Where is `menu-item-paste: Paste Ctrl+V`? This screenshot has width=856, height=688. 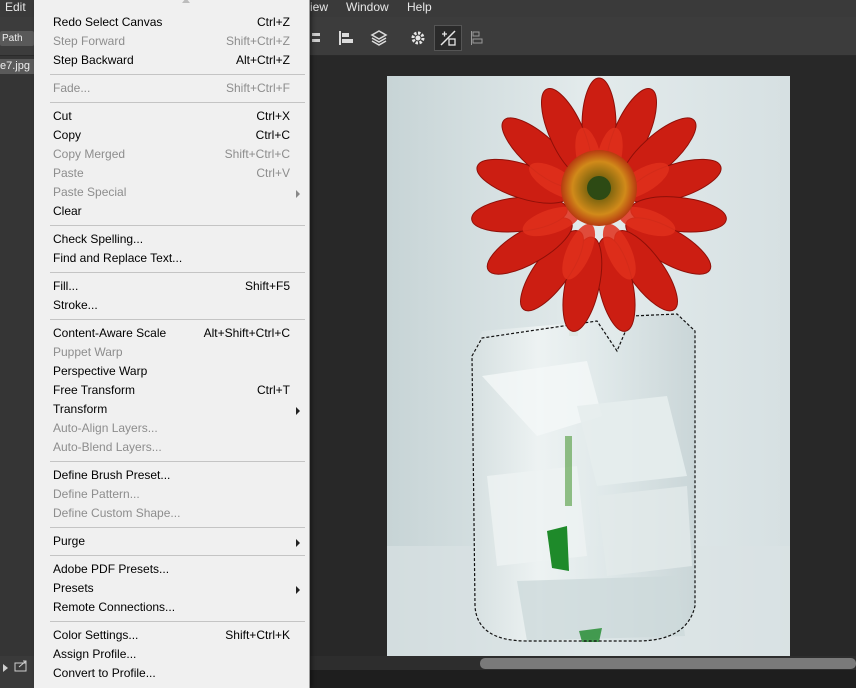 menu-item-paste: Paste Ctrl+V is located at coordinates (171, 173).